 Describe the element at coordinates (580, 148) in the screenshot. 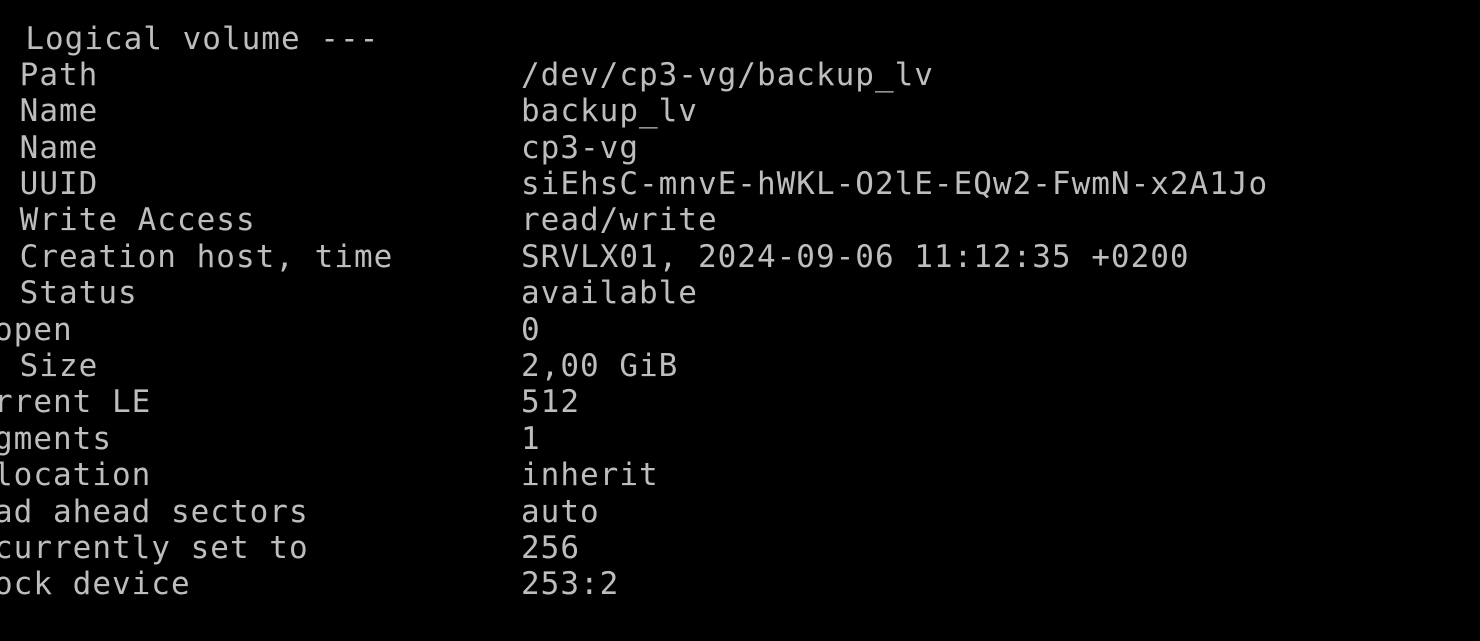

I see `vg-name-value: cp3-vg` at that location.